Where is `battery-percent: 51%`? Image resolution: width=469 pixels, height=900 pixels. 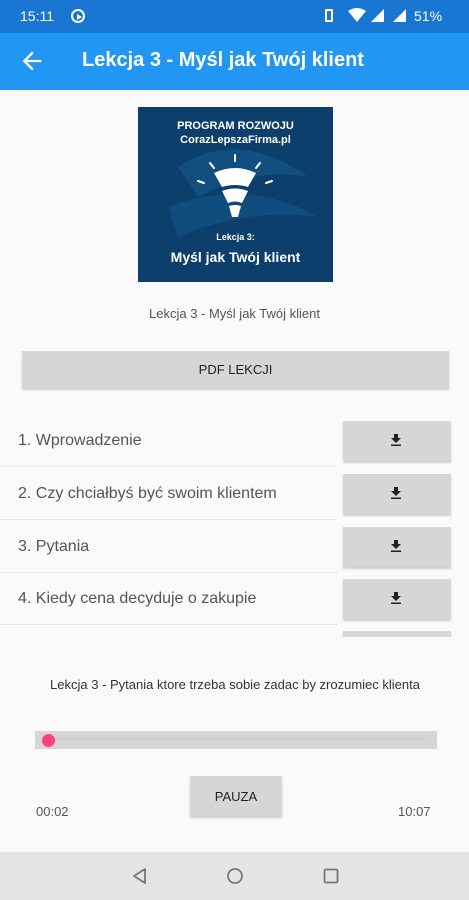
battery-percent: 51% is located at coordinates (428, 16).